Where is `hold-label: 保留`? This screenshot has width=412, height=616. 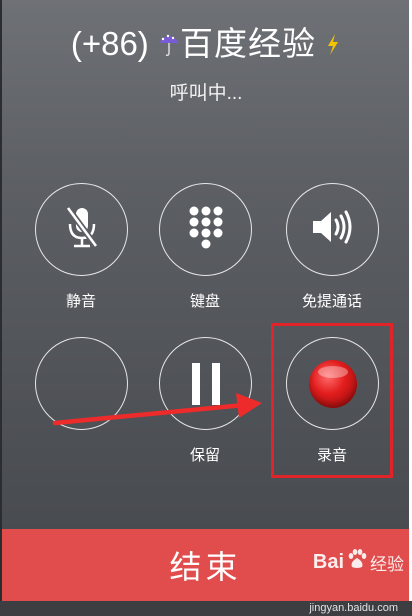 hold-label: 保留 is located at coordinates (204, 455).